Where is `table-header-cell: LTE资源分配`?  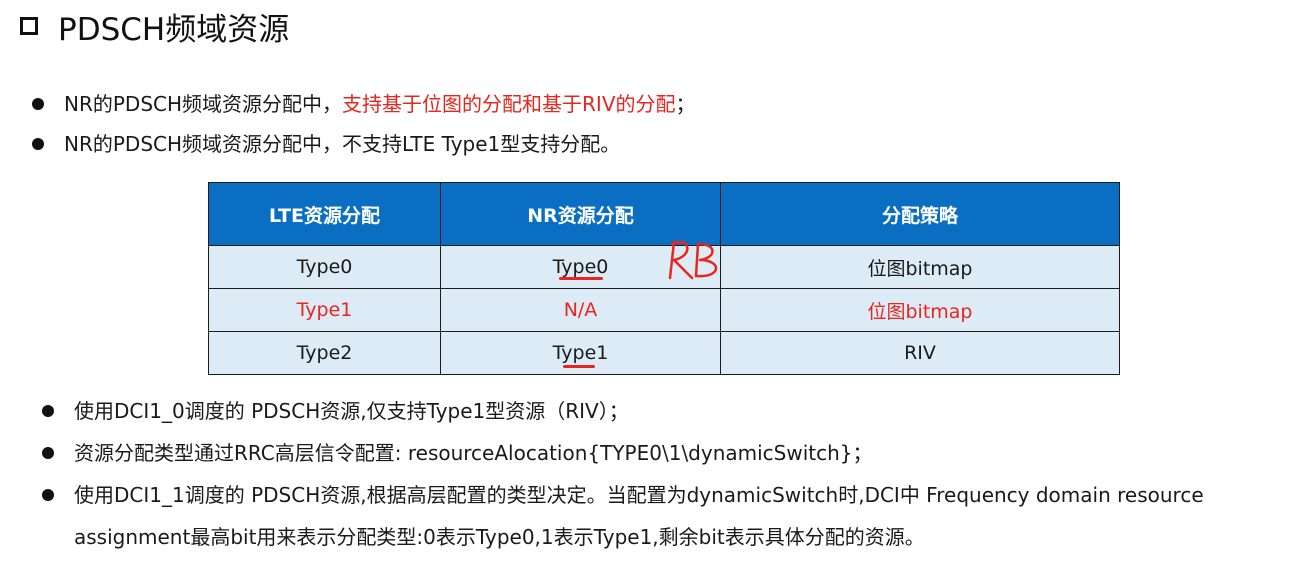
table-header-cell: LTE资源分配 is located at coordinates (324, 214).